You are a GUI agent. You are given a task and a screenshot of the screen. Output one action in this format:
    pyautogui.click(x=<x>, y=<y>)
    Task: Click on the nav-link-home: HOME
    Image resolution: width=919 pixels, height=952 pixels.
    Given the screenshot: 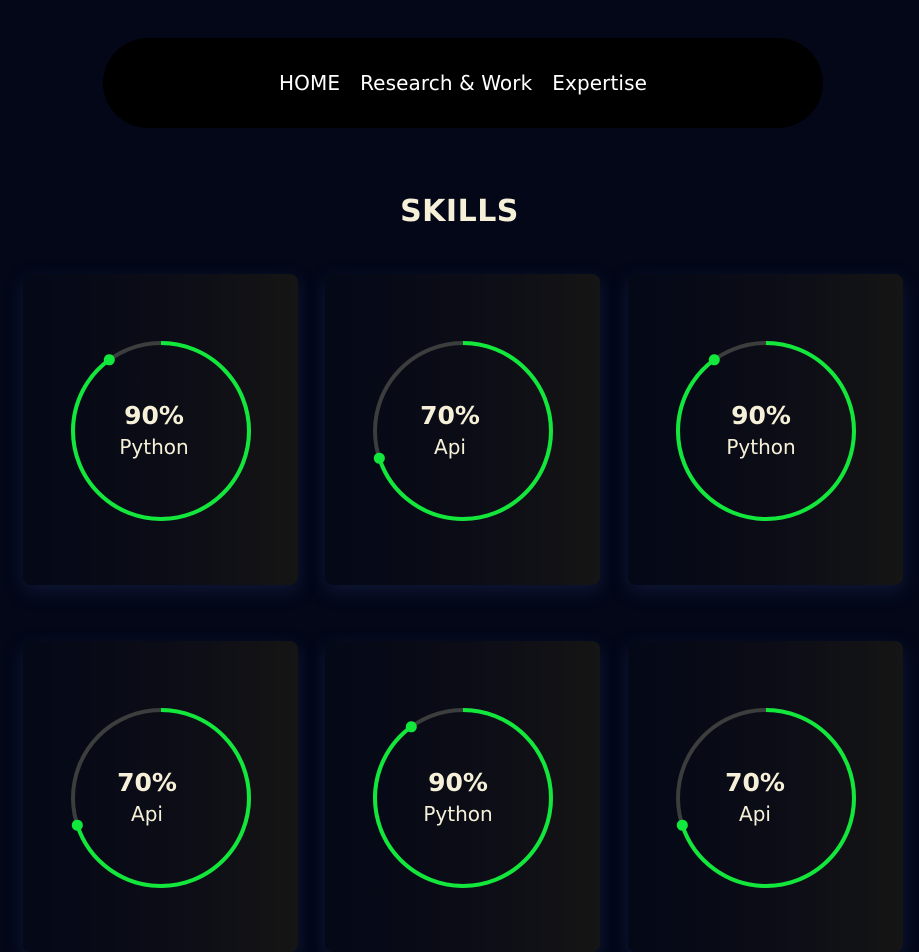 What is the action you would take?
    pyautogui.click(x=309, y=83)
    